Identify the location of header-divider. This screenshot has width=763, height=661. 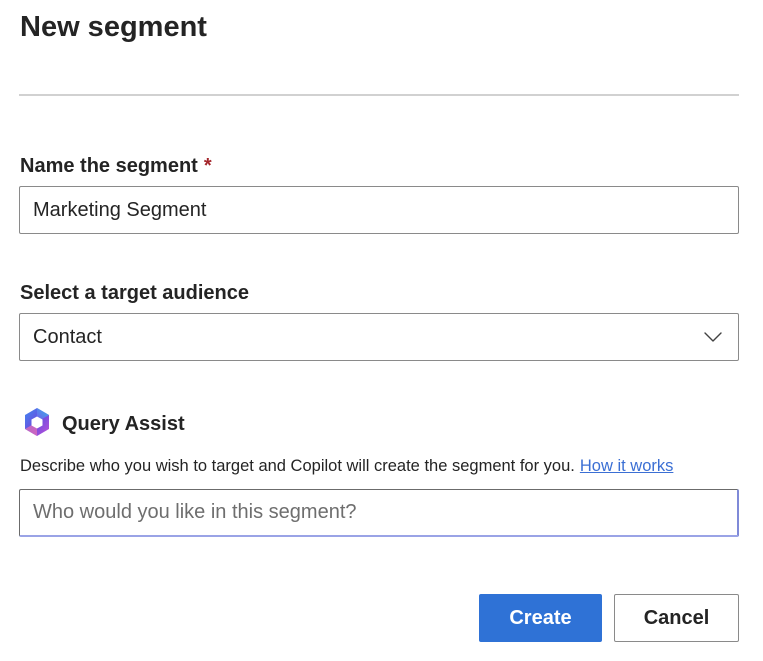
(379, 95).